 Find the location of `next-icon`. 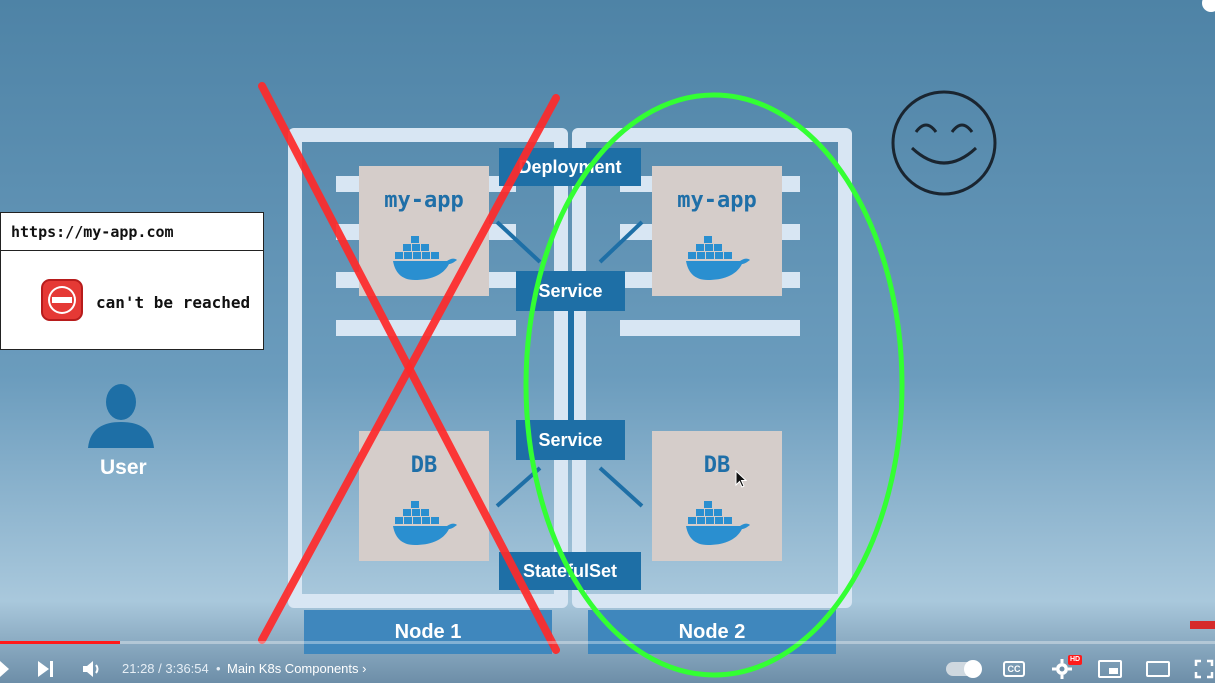

next-icon is located at coordinates (46, 669).